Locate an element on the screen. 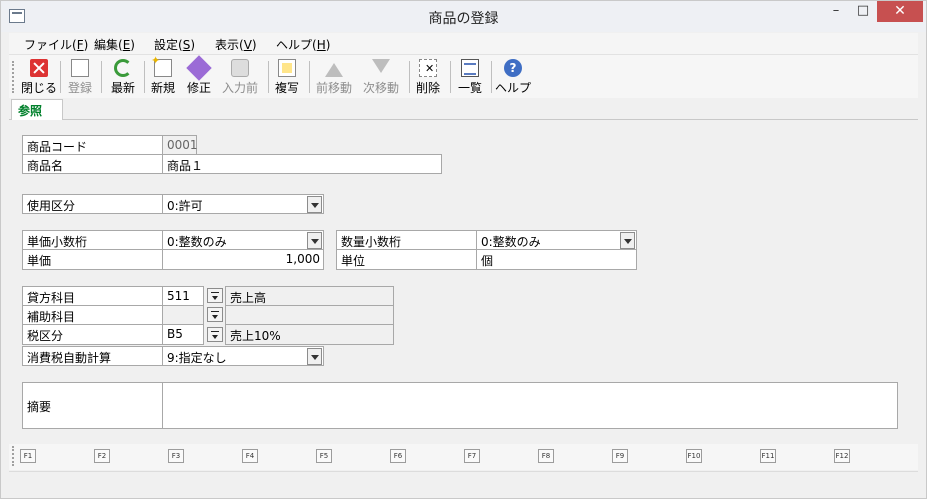  tab-reference: 参照 is located at coordinates (37, 110).